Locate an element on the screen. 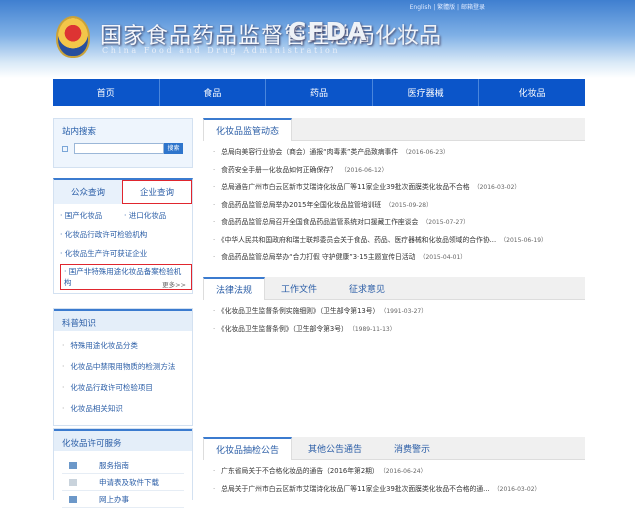 The height and width of the screenshot is (508, 635). online-icon is located at coordinates (73, 499).